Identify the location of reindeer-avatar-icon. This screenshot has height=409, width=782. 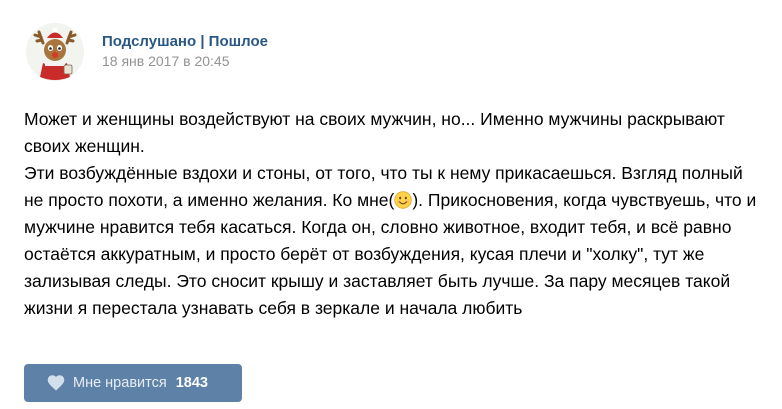
(55, 52).